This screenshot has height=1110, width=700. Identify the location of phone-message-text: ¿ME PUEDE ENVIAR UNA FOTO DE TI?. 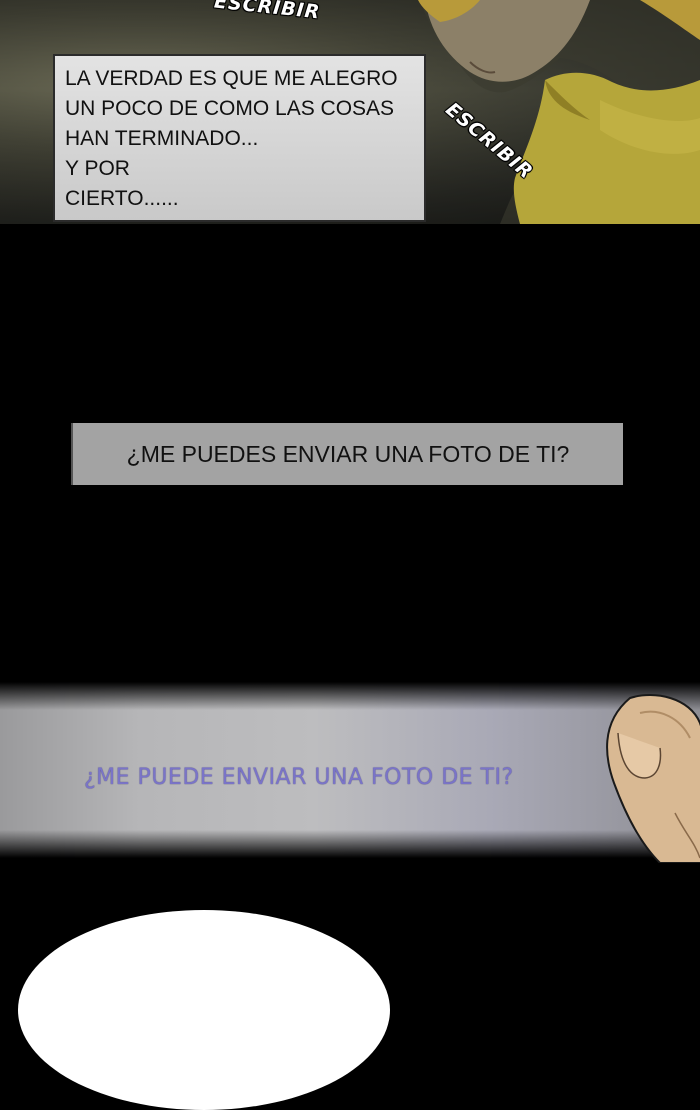
(299, 777).